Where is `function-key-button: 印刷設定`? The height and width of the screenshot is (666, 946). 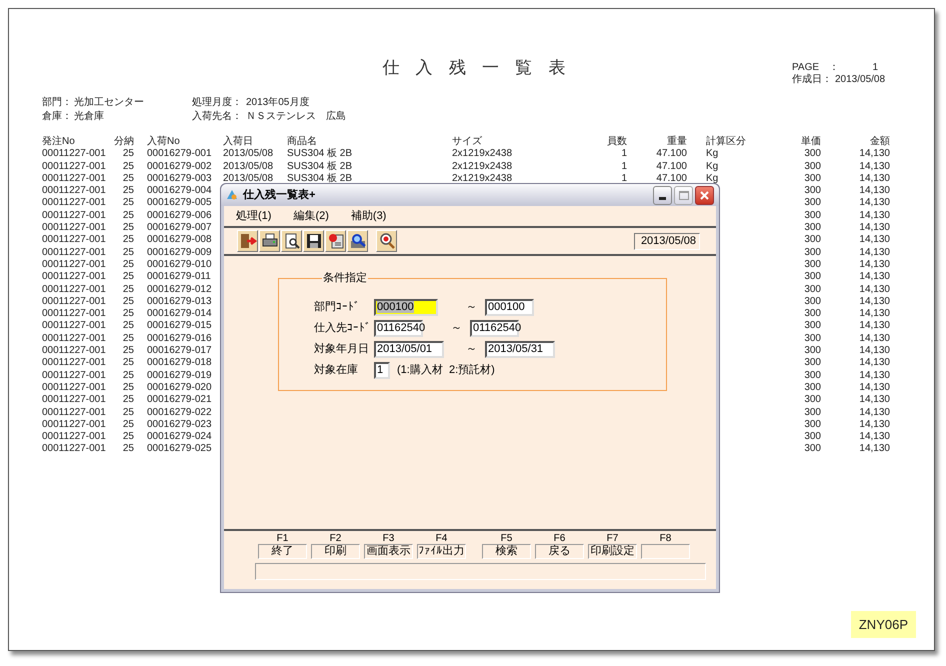 function-key-button: 印刷設定 is located at coordinates (612, 551).